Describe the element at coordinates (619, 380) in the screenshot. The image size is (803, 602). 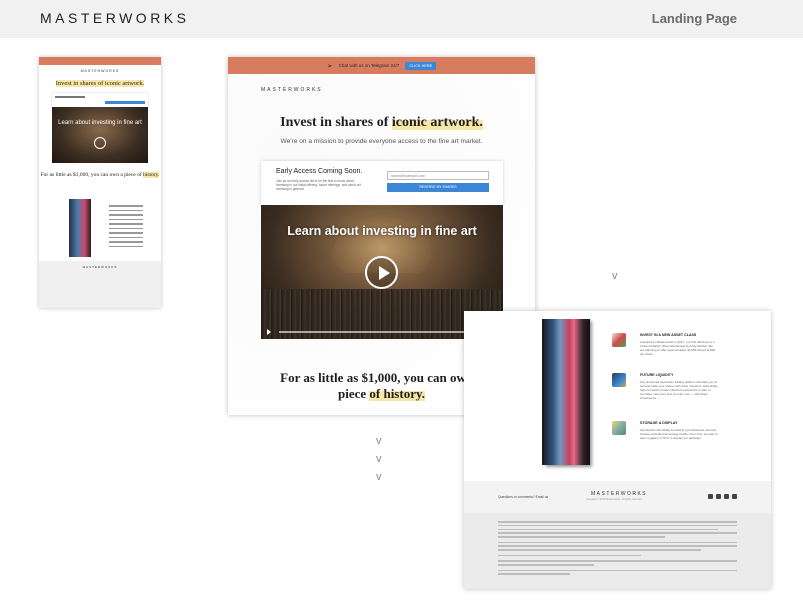
I see `liquidity-screen-icon` at that location.